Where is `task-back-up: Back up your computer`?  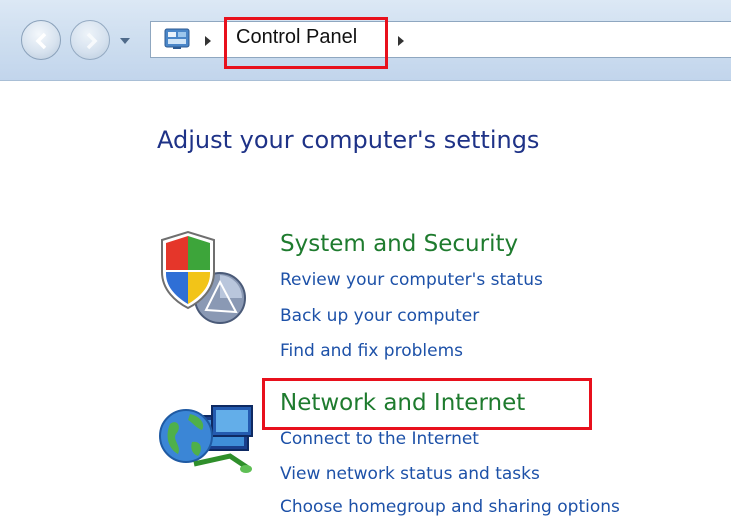 task-back-up: Back up your computer is located at coordinates (379, 316).